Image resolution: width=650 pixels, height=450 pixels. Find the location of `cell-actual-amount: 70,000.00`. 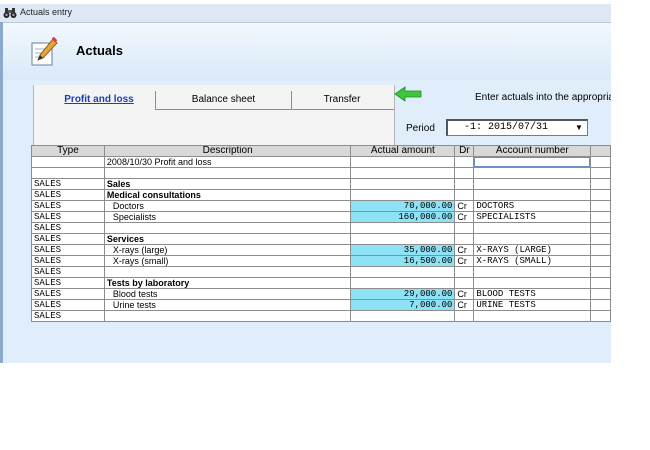

cell-actual-amount: 70,000.00 is located at coordinates (403, 206).